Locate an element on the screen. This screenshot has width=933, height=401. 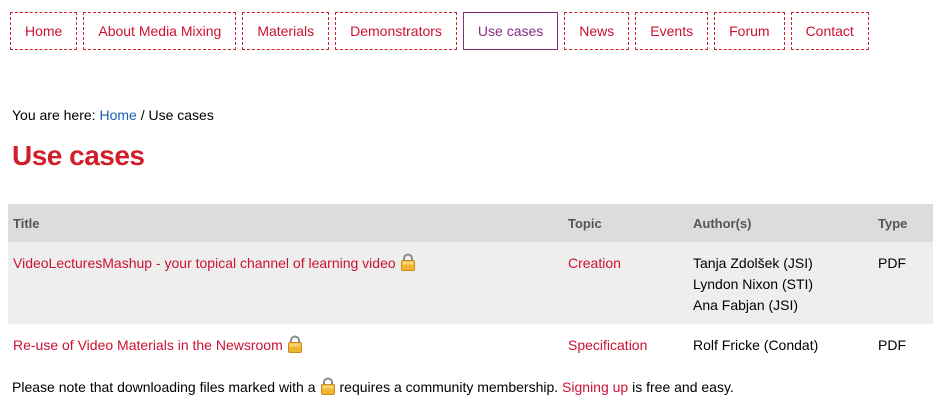
nav-use-cases: Use cases is located at coordinates (510, 31).